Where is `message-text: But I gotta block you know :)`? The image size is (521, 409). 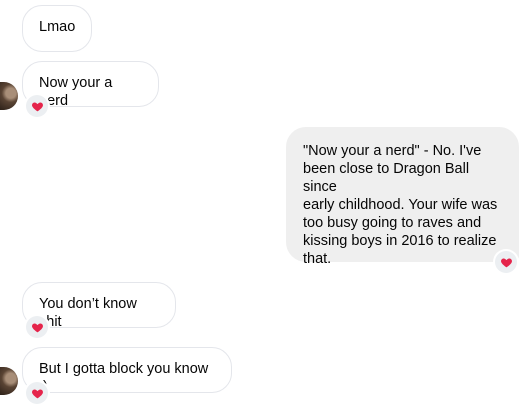
message-text: But I gotta block you know :) is located at coordinates (124, 378).